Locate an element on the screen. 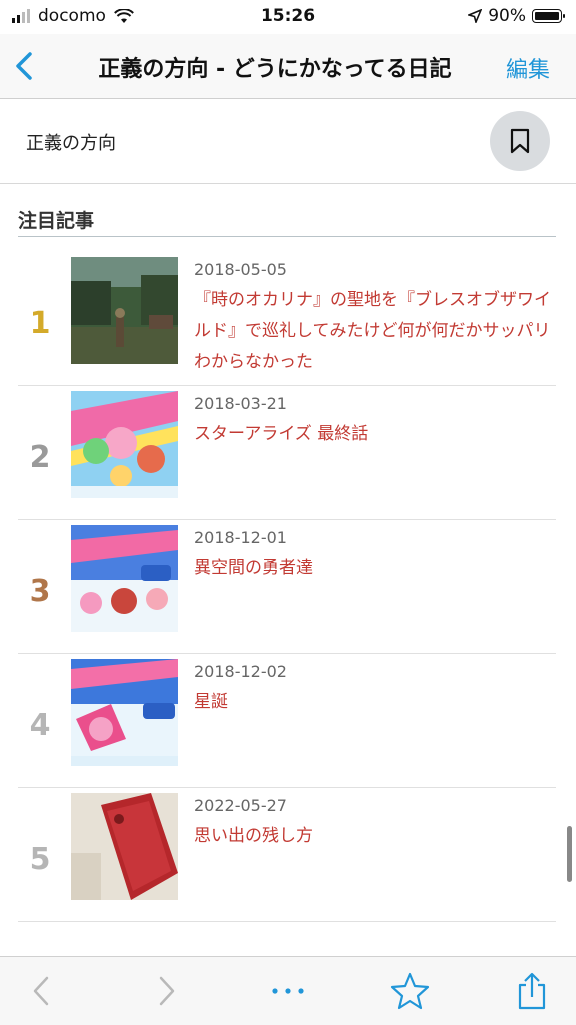  more-button is located at coordinates (288, 991).